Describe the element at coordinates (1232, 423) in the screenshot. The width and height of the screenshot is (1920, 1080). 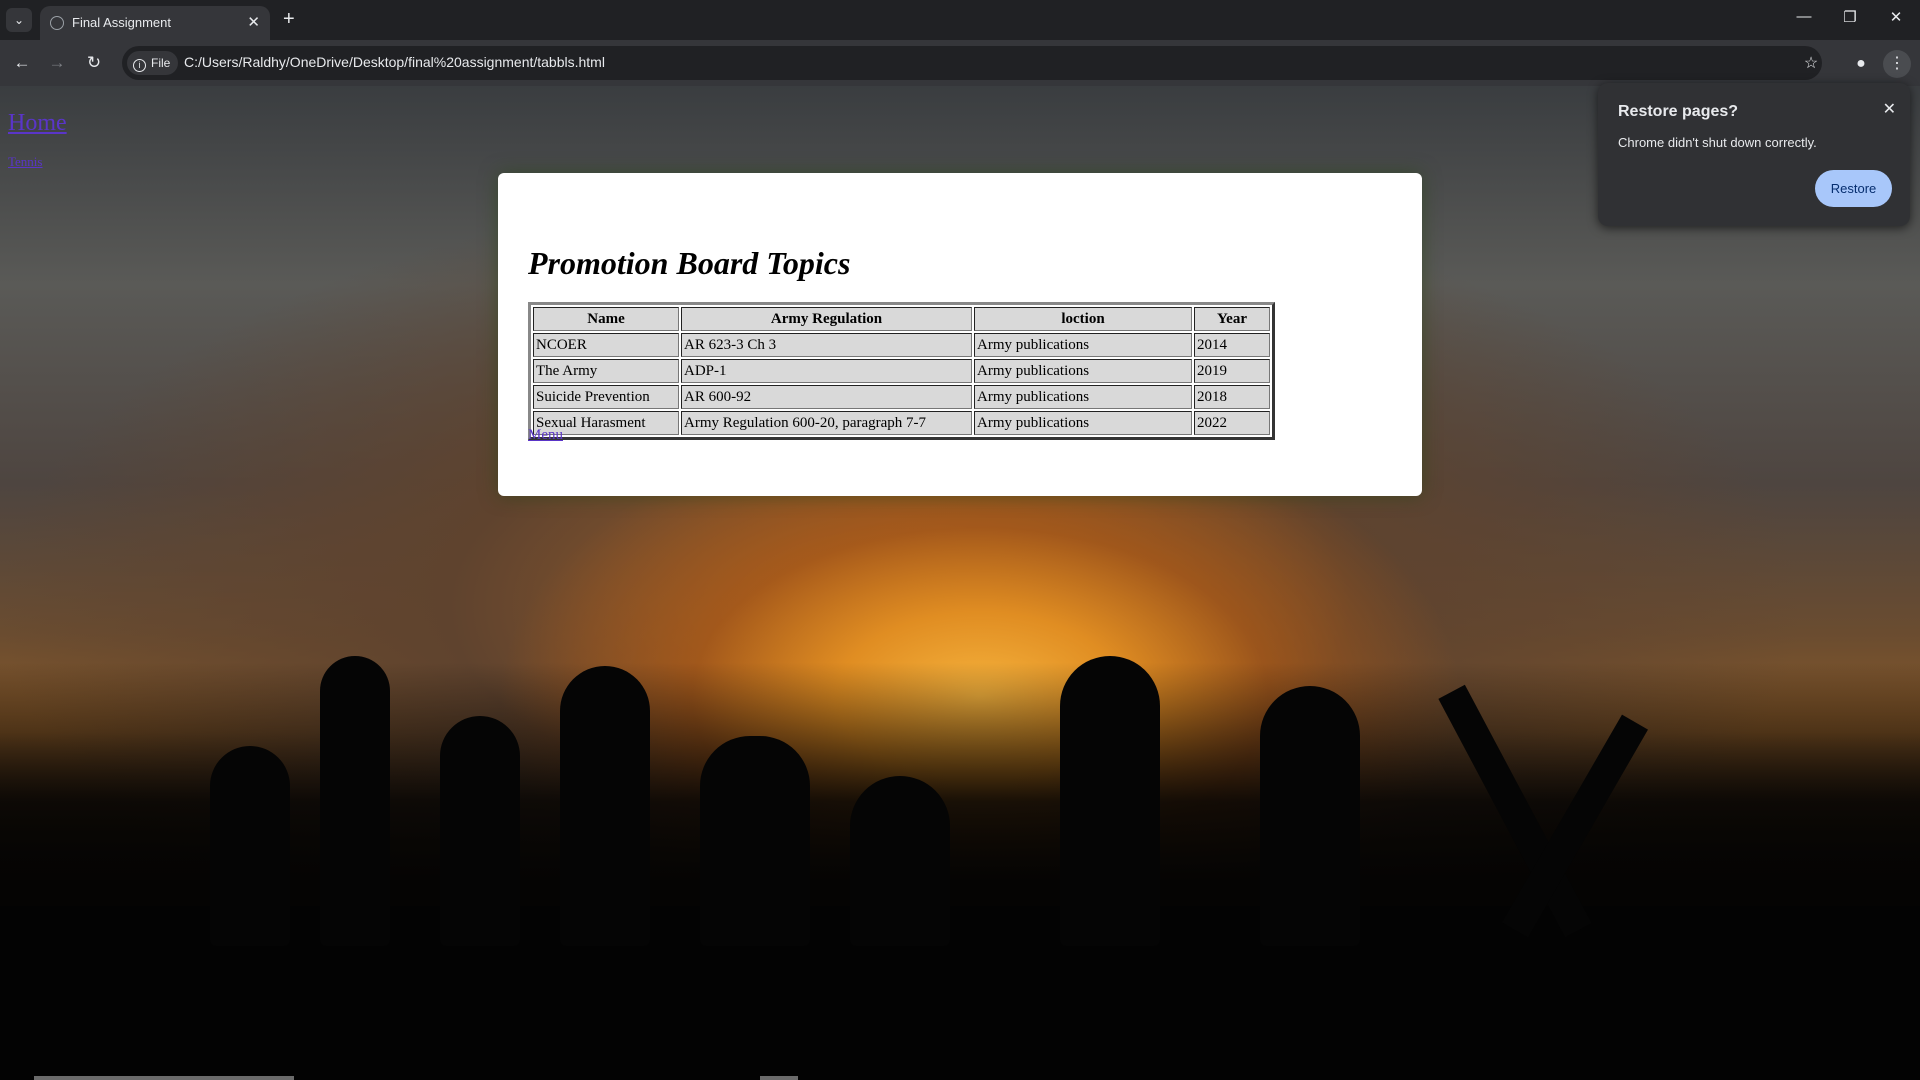
I see `table-cell: 2022` at that location.